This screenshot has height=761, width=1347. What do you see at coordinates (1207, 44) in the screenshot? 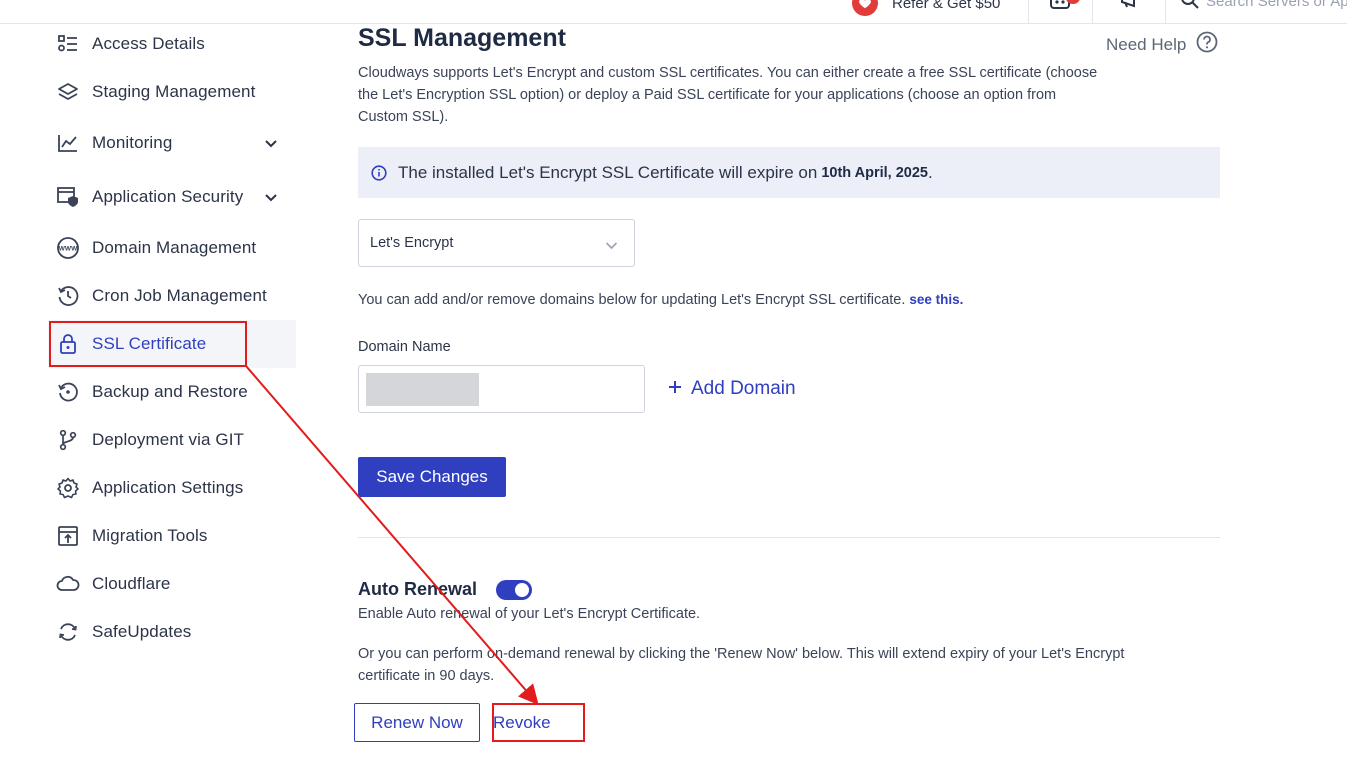
I see `question-circle-icon` at bounding box center [1207, 44].